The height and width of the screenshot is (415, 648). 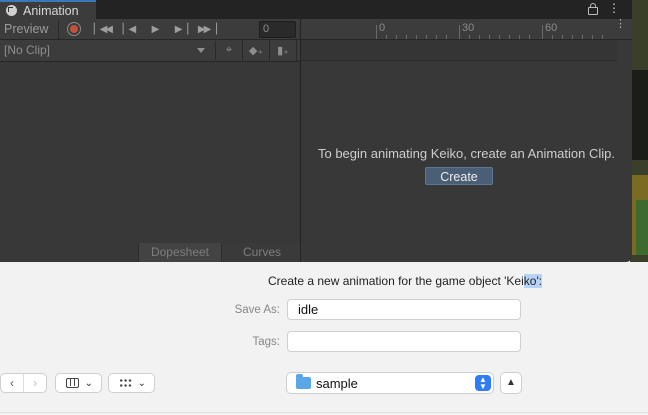 I want to click on lock-icon, so click(x=593, y=9).